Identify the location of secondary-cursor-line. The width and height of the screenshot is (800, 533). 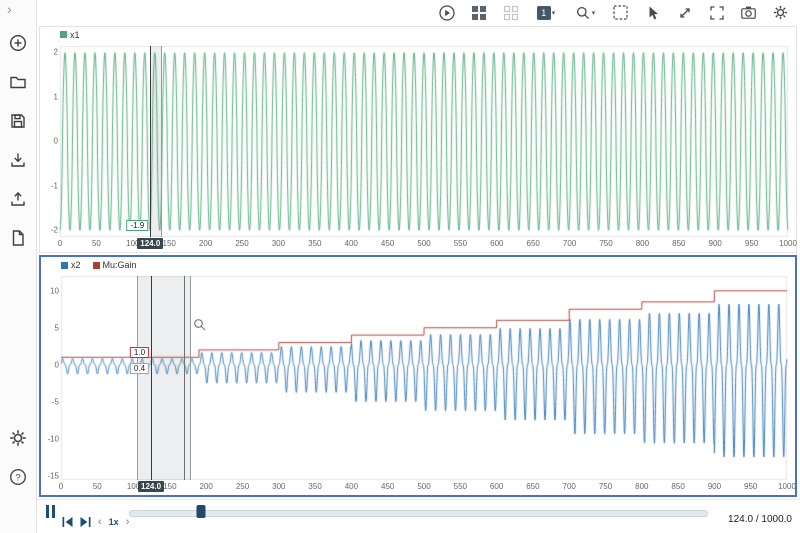
(185, 378).